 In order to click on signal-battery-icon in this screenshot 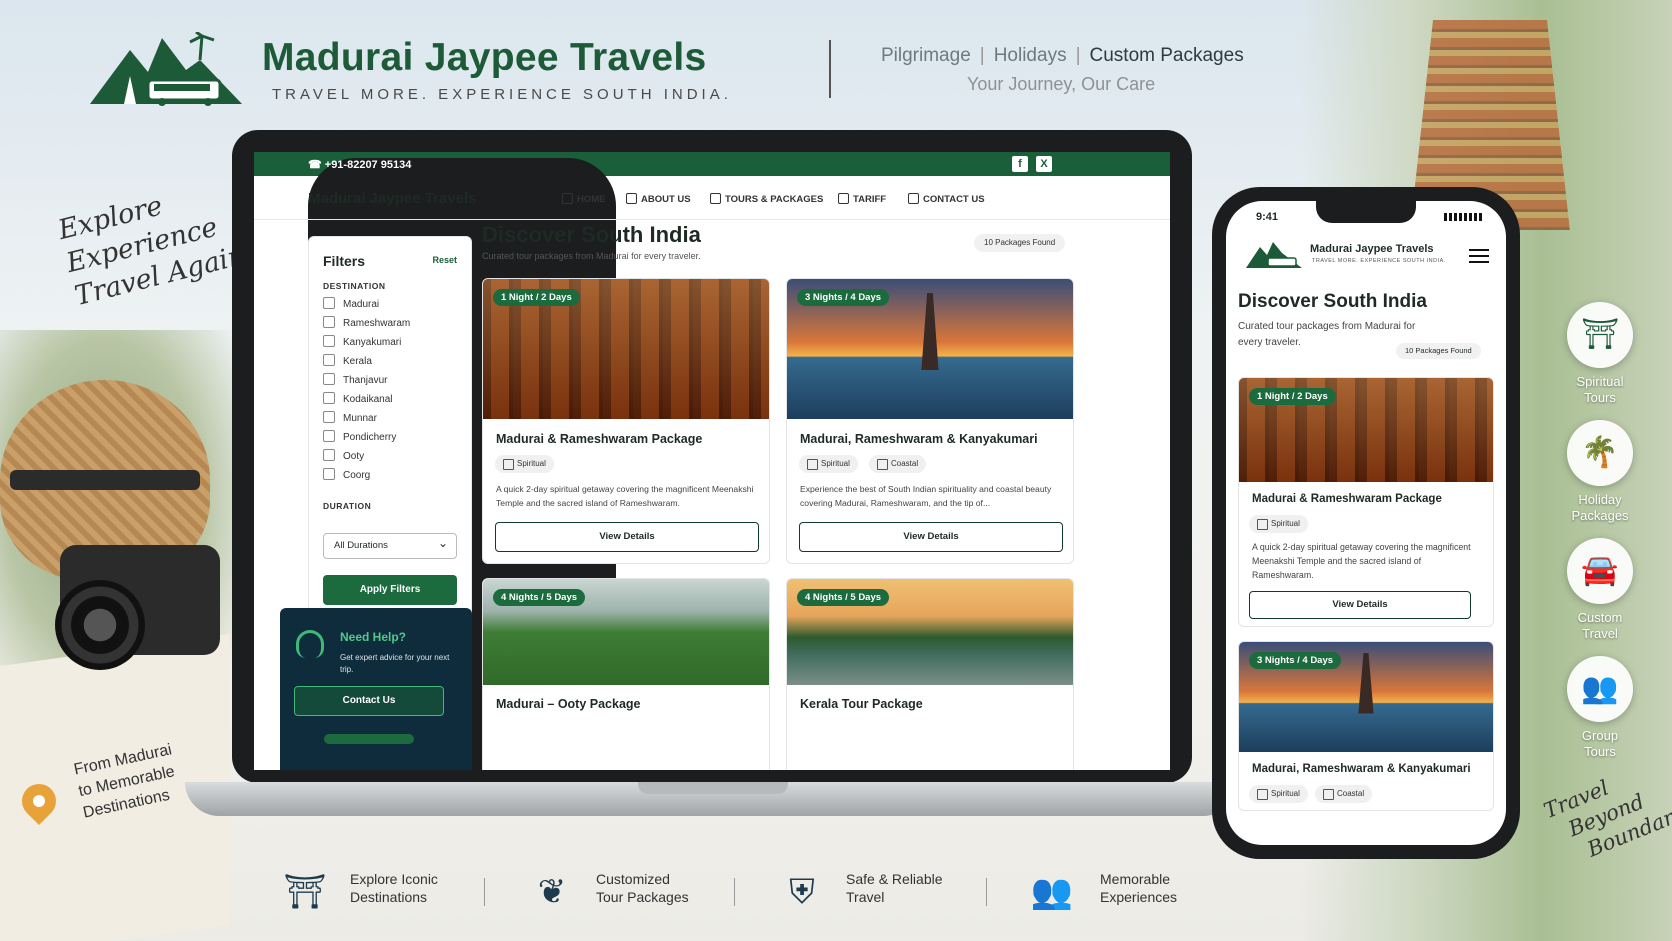, I will do `click(1464, 217)`.